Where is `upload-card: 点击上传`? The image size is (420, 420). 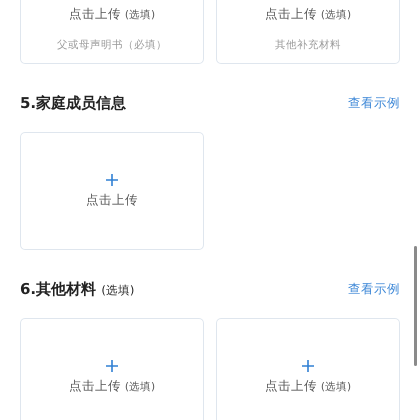
upload-card: 点击上传 is located at coordinates (112, 191).